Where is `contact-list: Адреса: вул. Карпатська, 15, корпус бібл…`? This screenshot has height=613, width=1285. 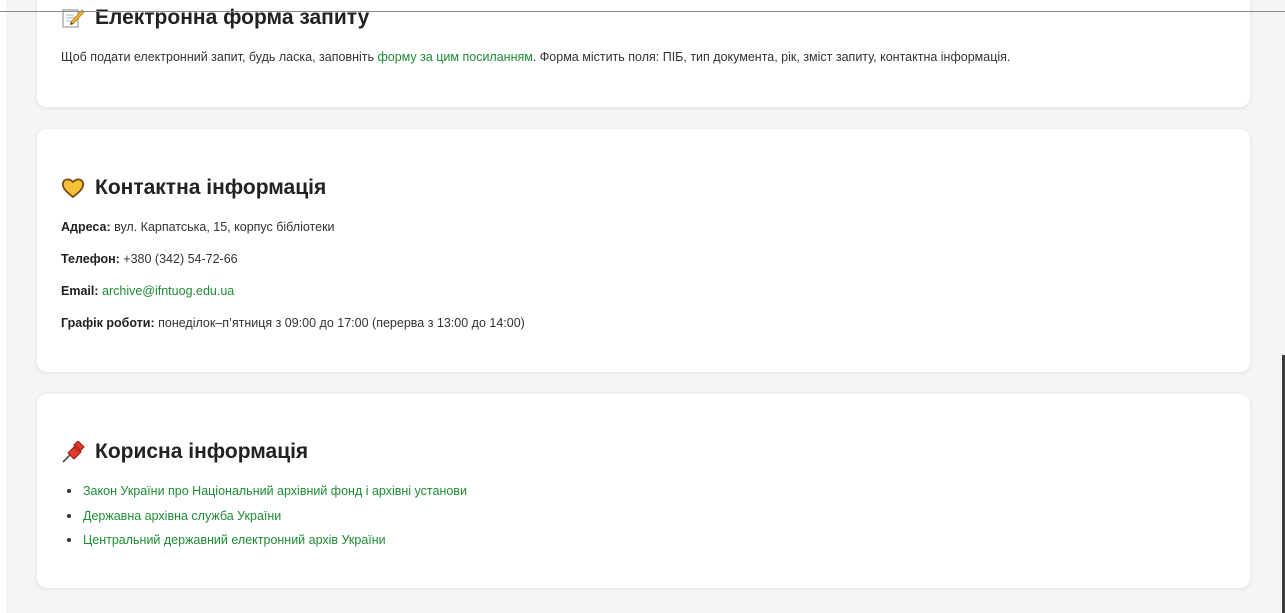 contact-list: Адреса: вул. Карпатська, 15, корпус бібл… is located at coordinates (293, 283).